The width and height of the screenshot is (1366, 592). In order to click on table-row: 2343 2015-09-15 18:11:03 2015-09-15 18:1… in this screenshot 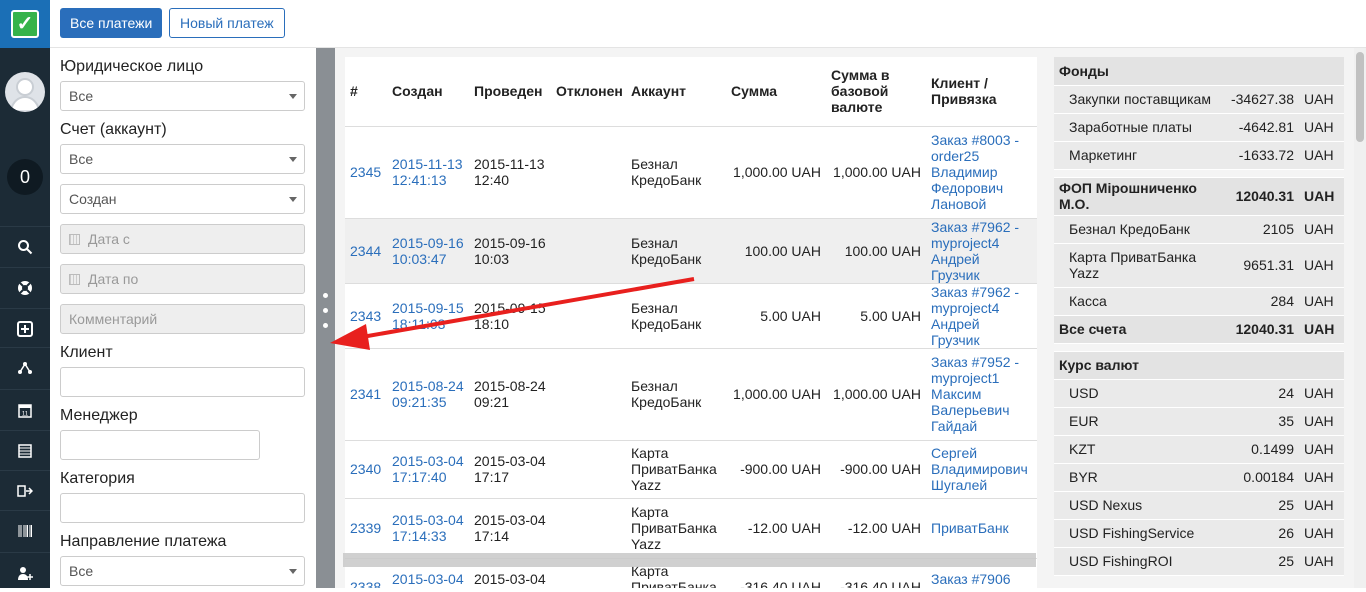, I will do `click(691, 316)`.